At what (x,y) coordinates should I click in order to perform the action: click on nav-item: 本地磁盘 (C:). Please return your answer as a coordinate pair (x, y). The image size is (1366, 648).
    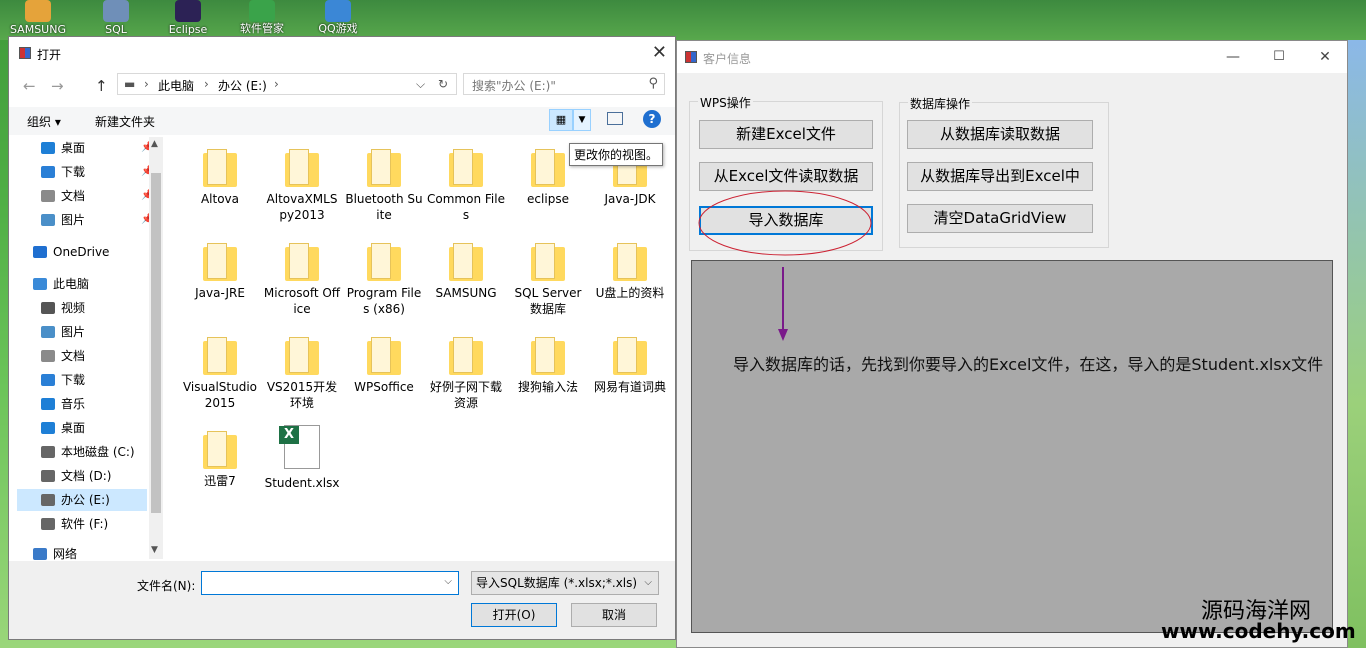
    Looking at the image, I should click on (82, 452).